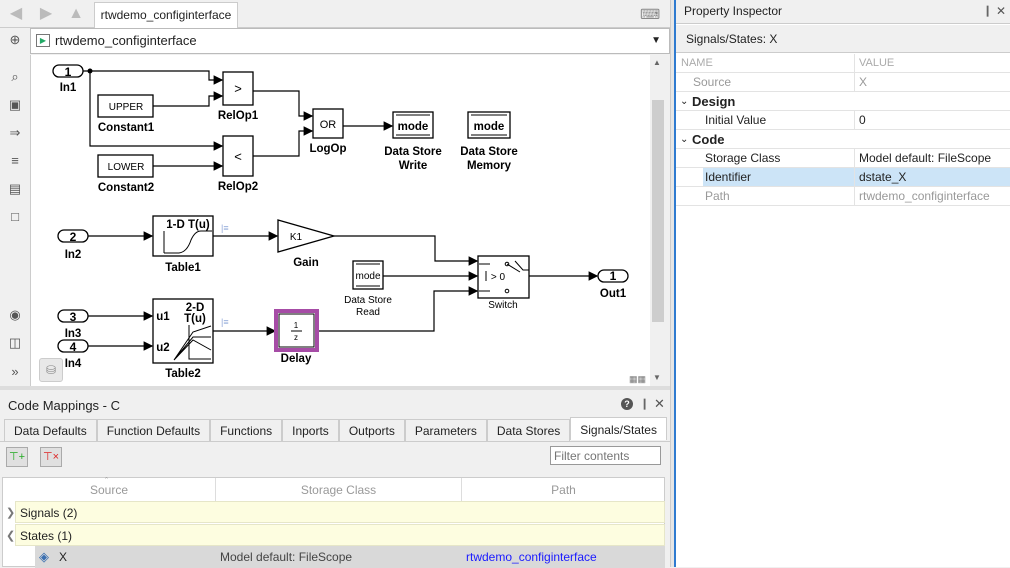 The height and width of the screenshot is (568, 1010). What do you see at coordinates (15, 161) in the screenshot?
I see `annotation-icon: ≡` at bounding box center [15, 161].